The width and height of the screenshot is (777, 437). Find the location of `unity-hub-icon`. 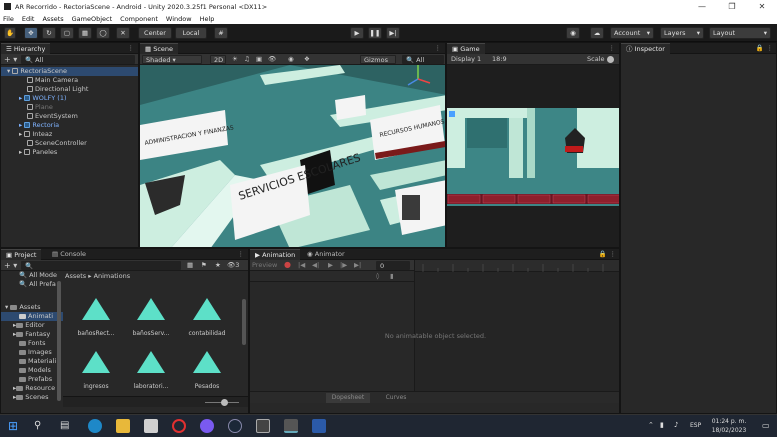

unity-hub-icon is located at coordinates (263, 426).